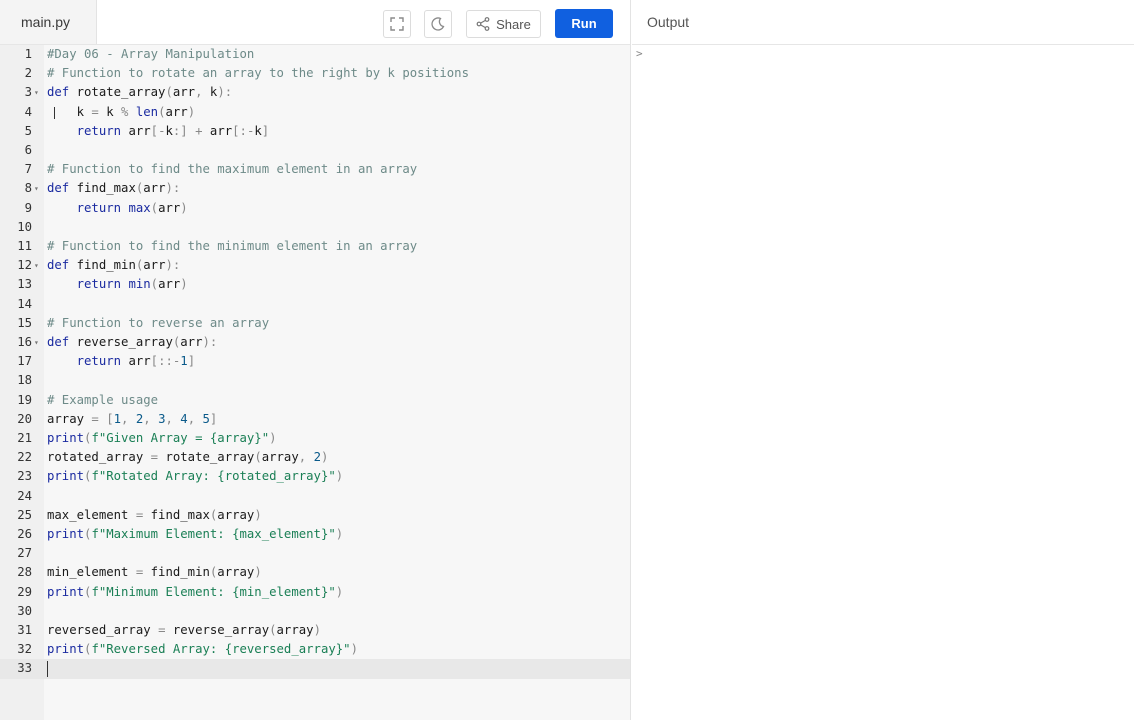  I want to click on code-line: 30, so click(315, 611).